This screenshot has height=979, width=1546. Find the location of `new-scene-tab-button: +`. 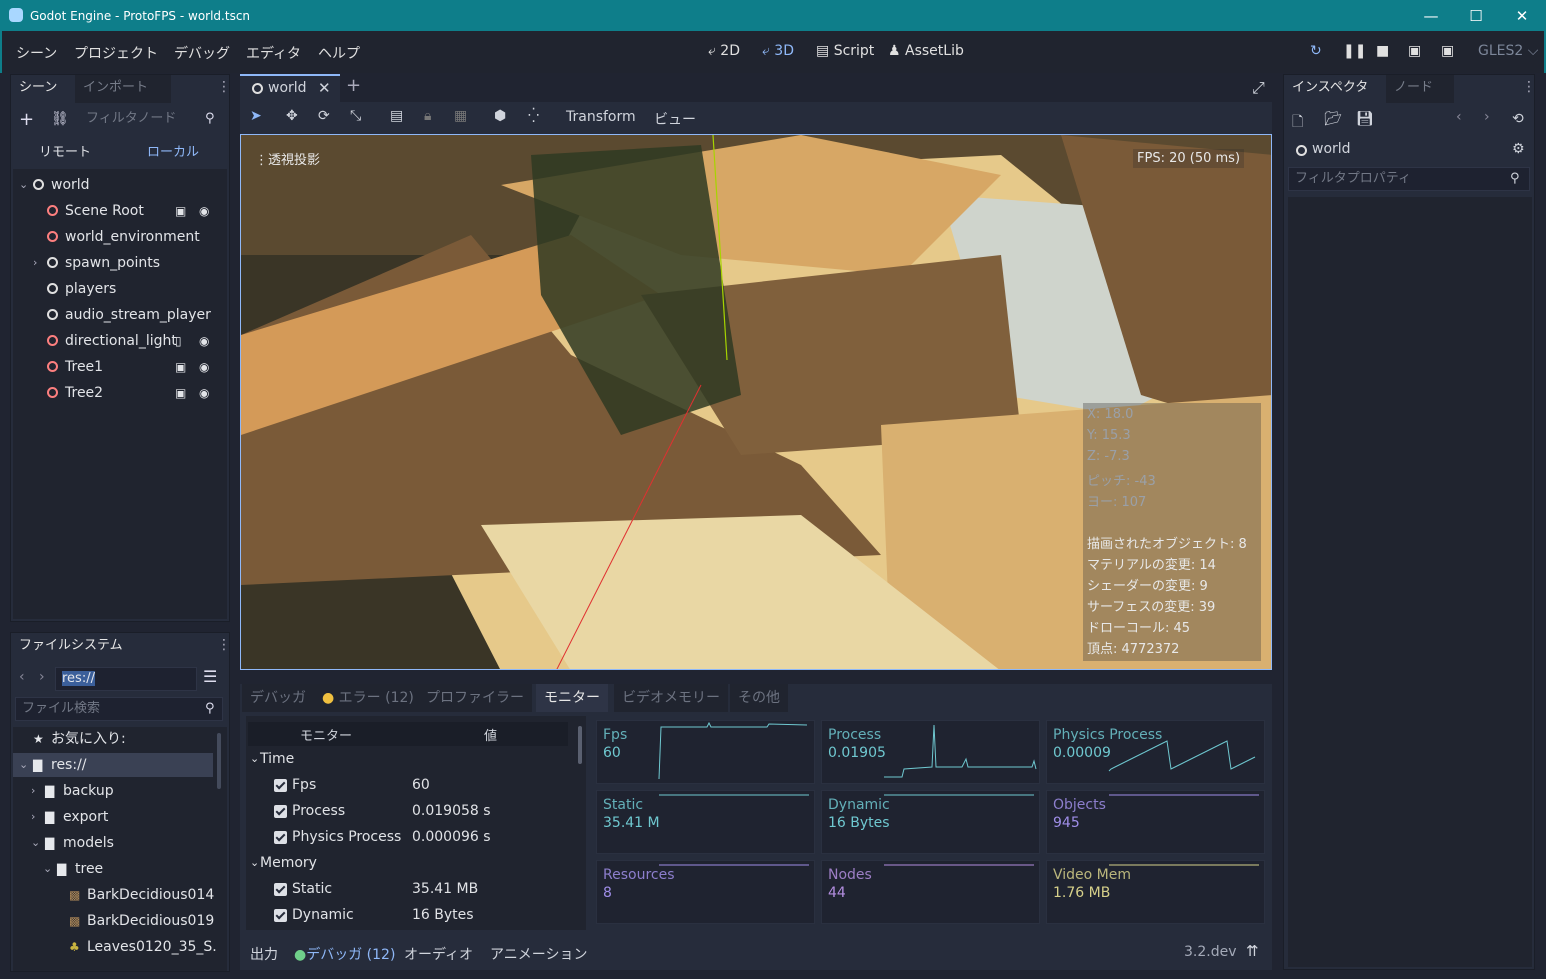

new-scene-tab-button: + is located at coordinates (353, 85).